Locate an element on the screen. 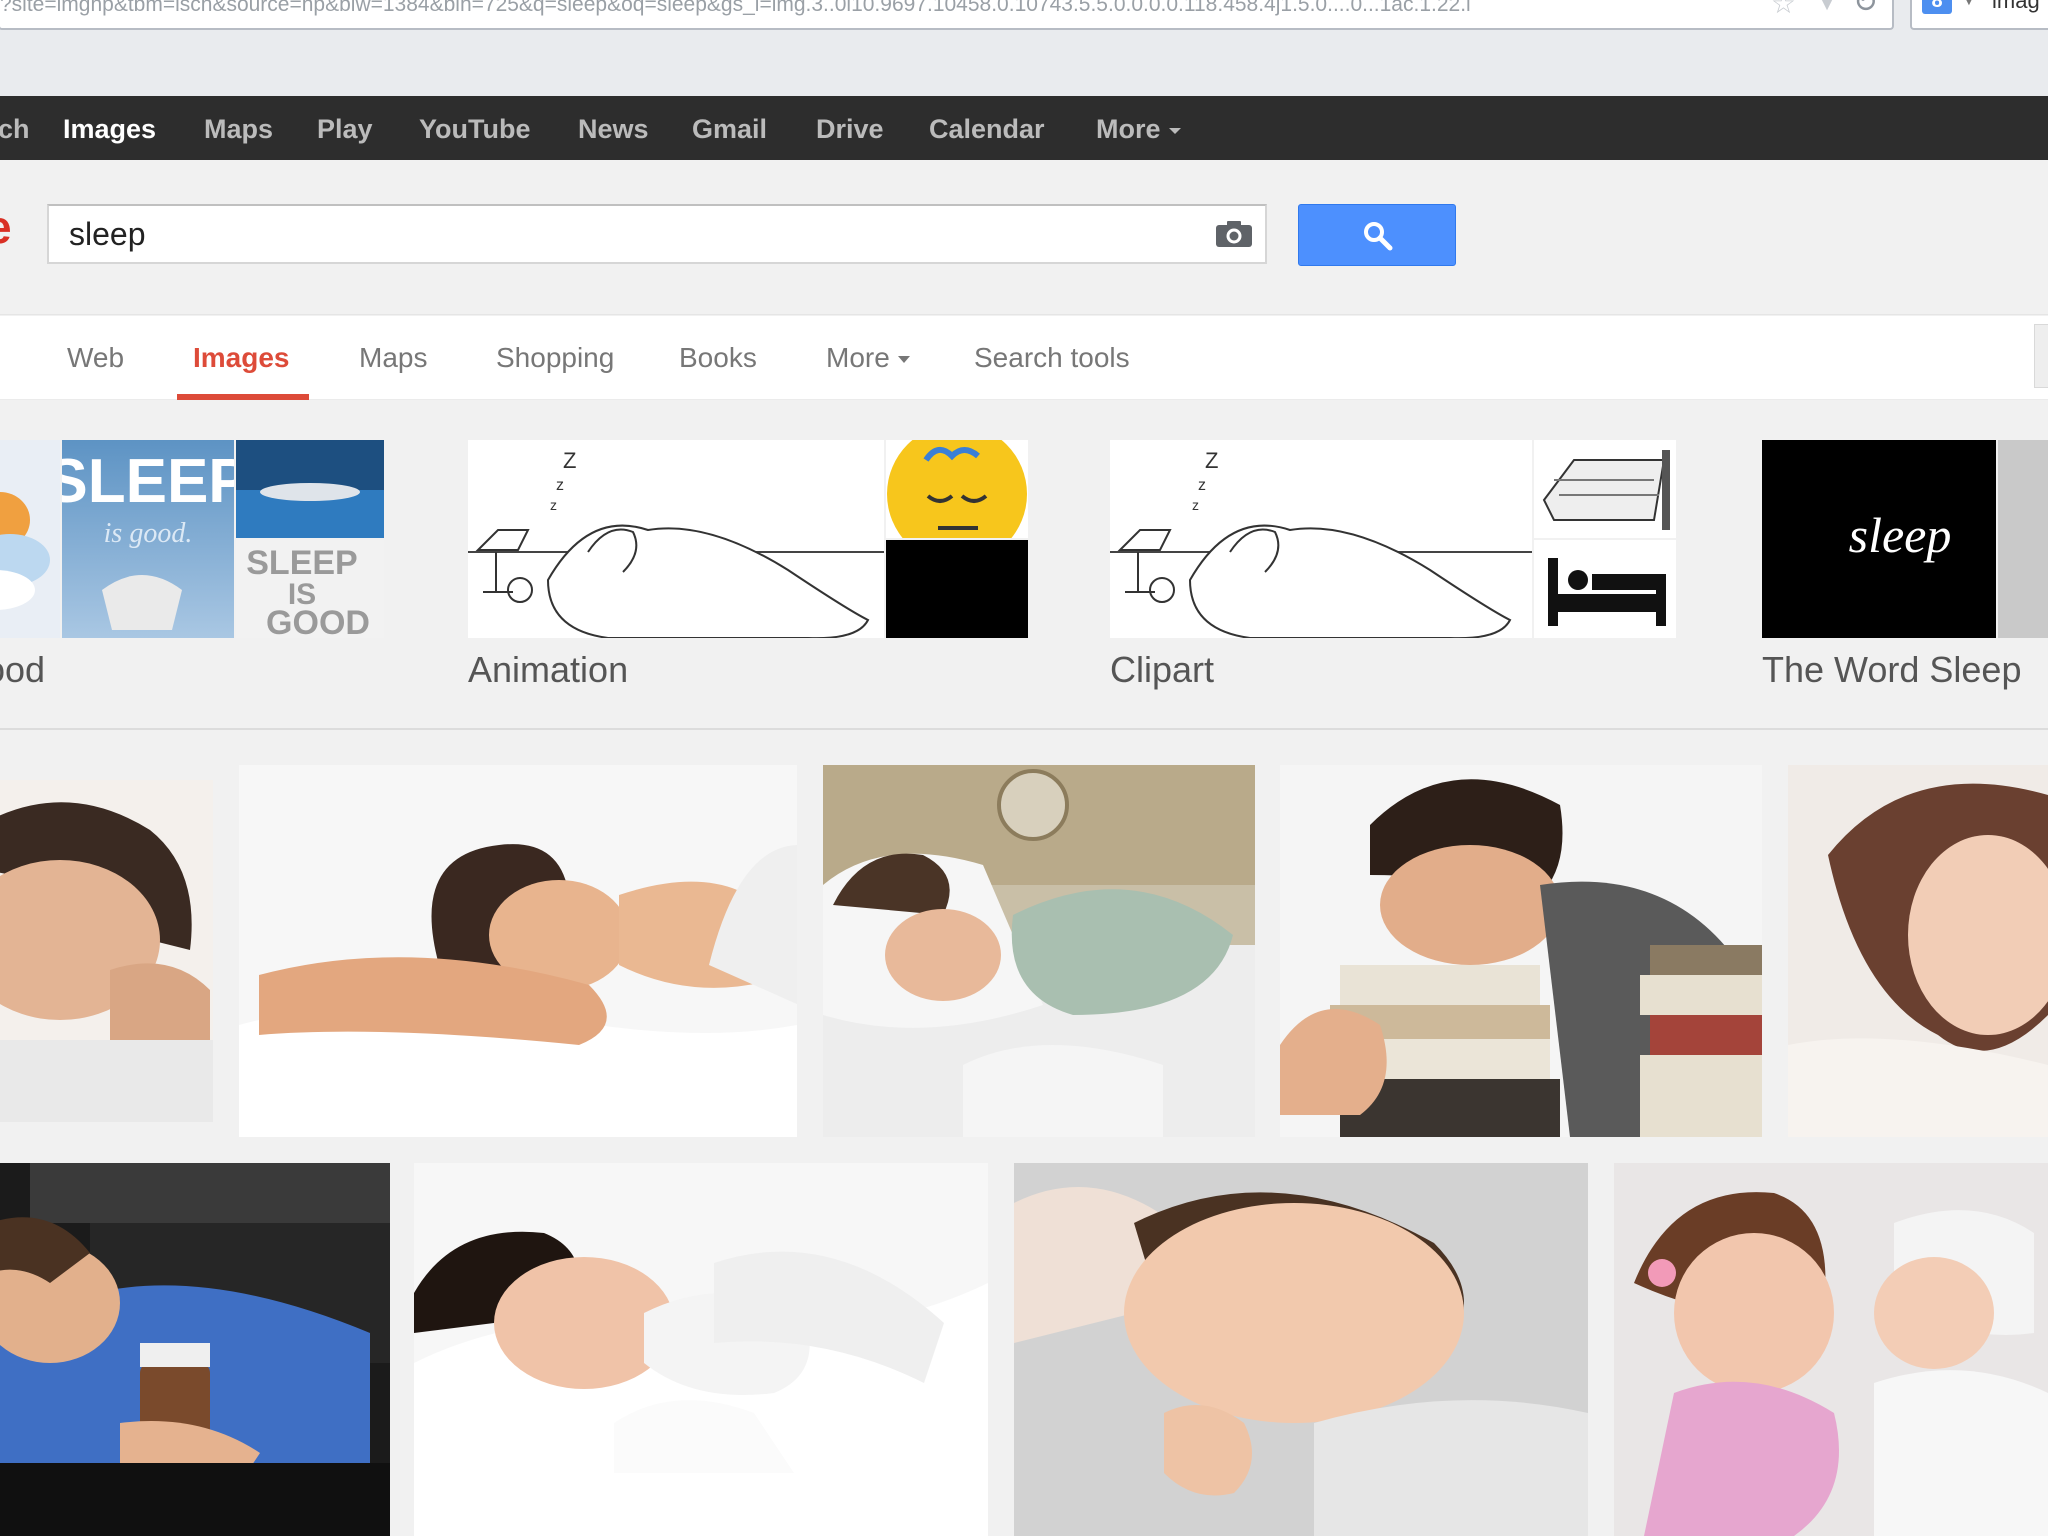 The image size is (2048, 1536). related-label: The Word Sleep is located at coordinates (1892, 669).